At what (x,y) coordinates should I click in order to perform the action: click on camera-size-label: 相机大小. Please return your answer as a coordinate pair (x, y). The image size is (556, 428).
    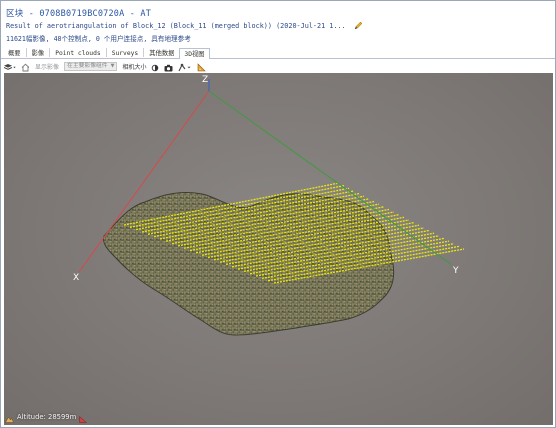
    Looking at the image, I should click on (134, 67).